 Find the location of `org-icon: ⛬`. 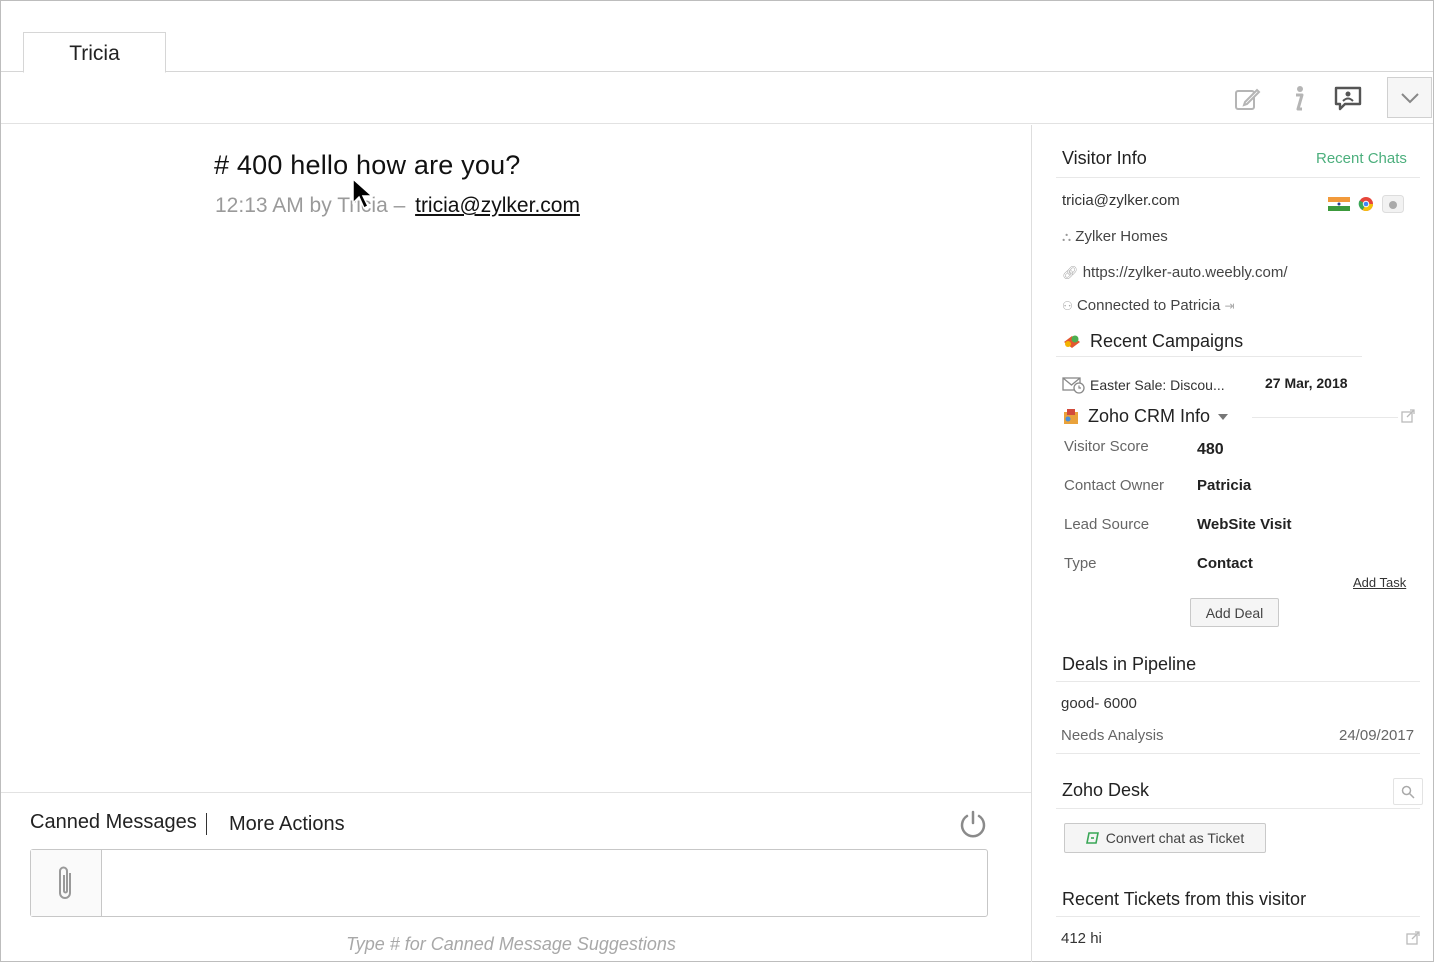

org-icon: ⛬ is located at coordinates (1067, 236).